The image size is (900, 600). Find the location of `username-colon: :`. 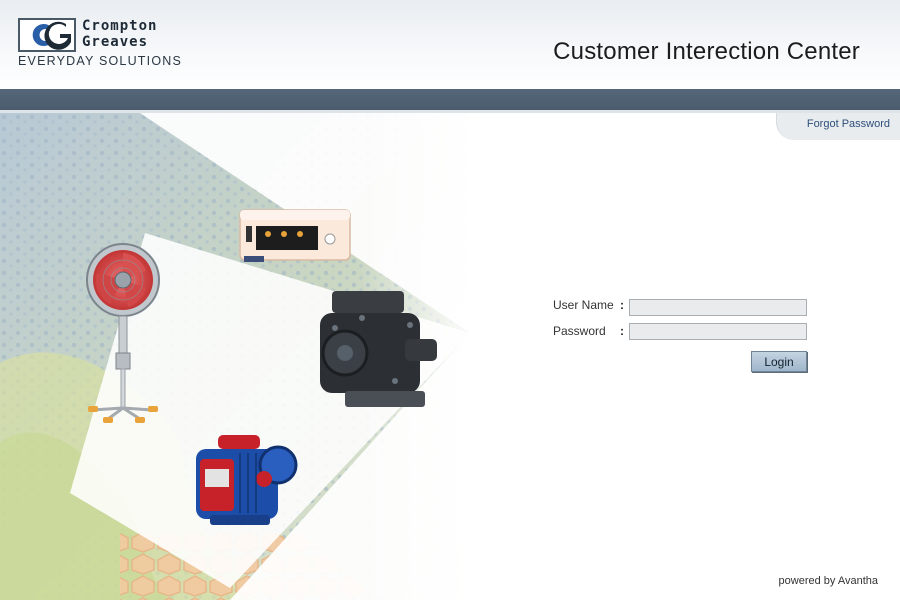

username-colon: : is located at coordinates (622, 305).